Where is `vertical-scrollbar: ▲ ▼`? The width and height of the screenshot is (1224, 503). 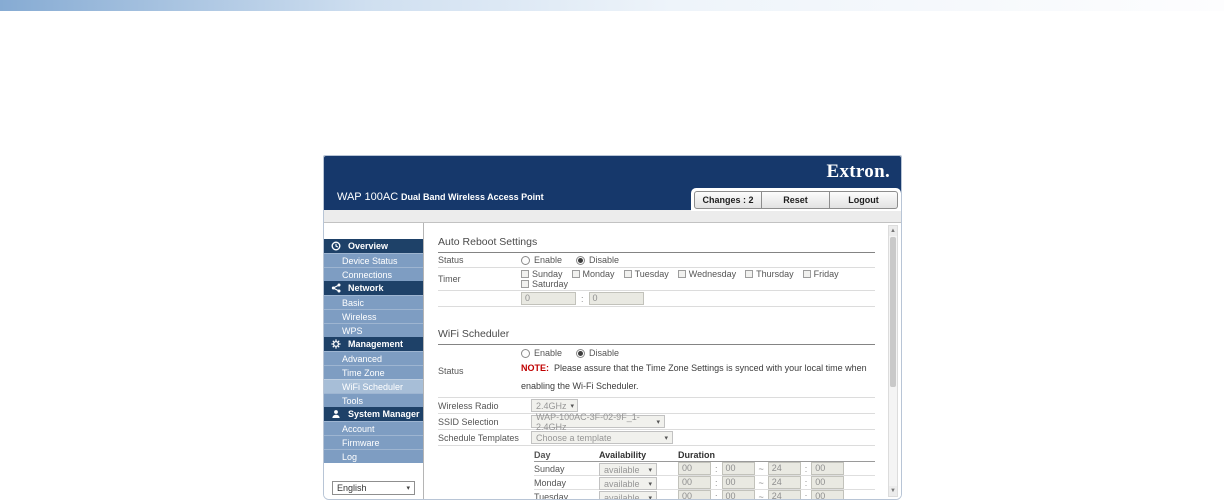
vertical-scrollbar: ▲ ▼ is located at coordinates (893, 361).